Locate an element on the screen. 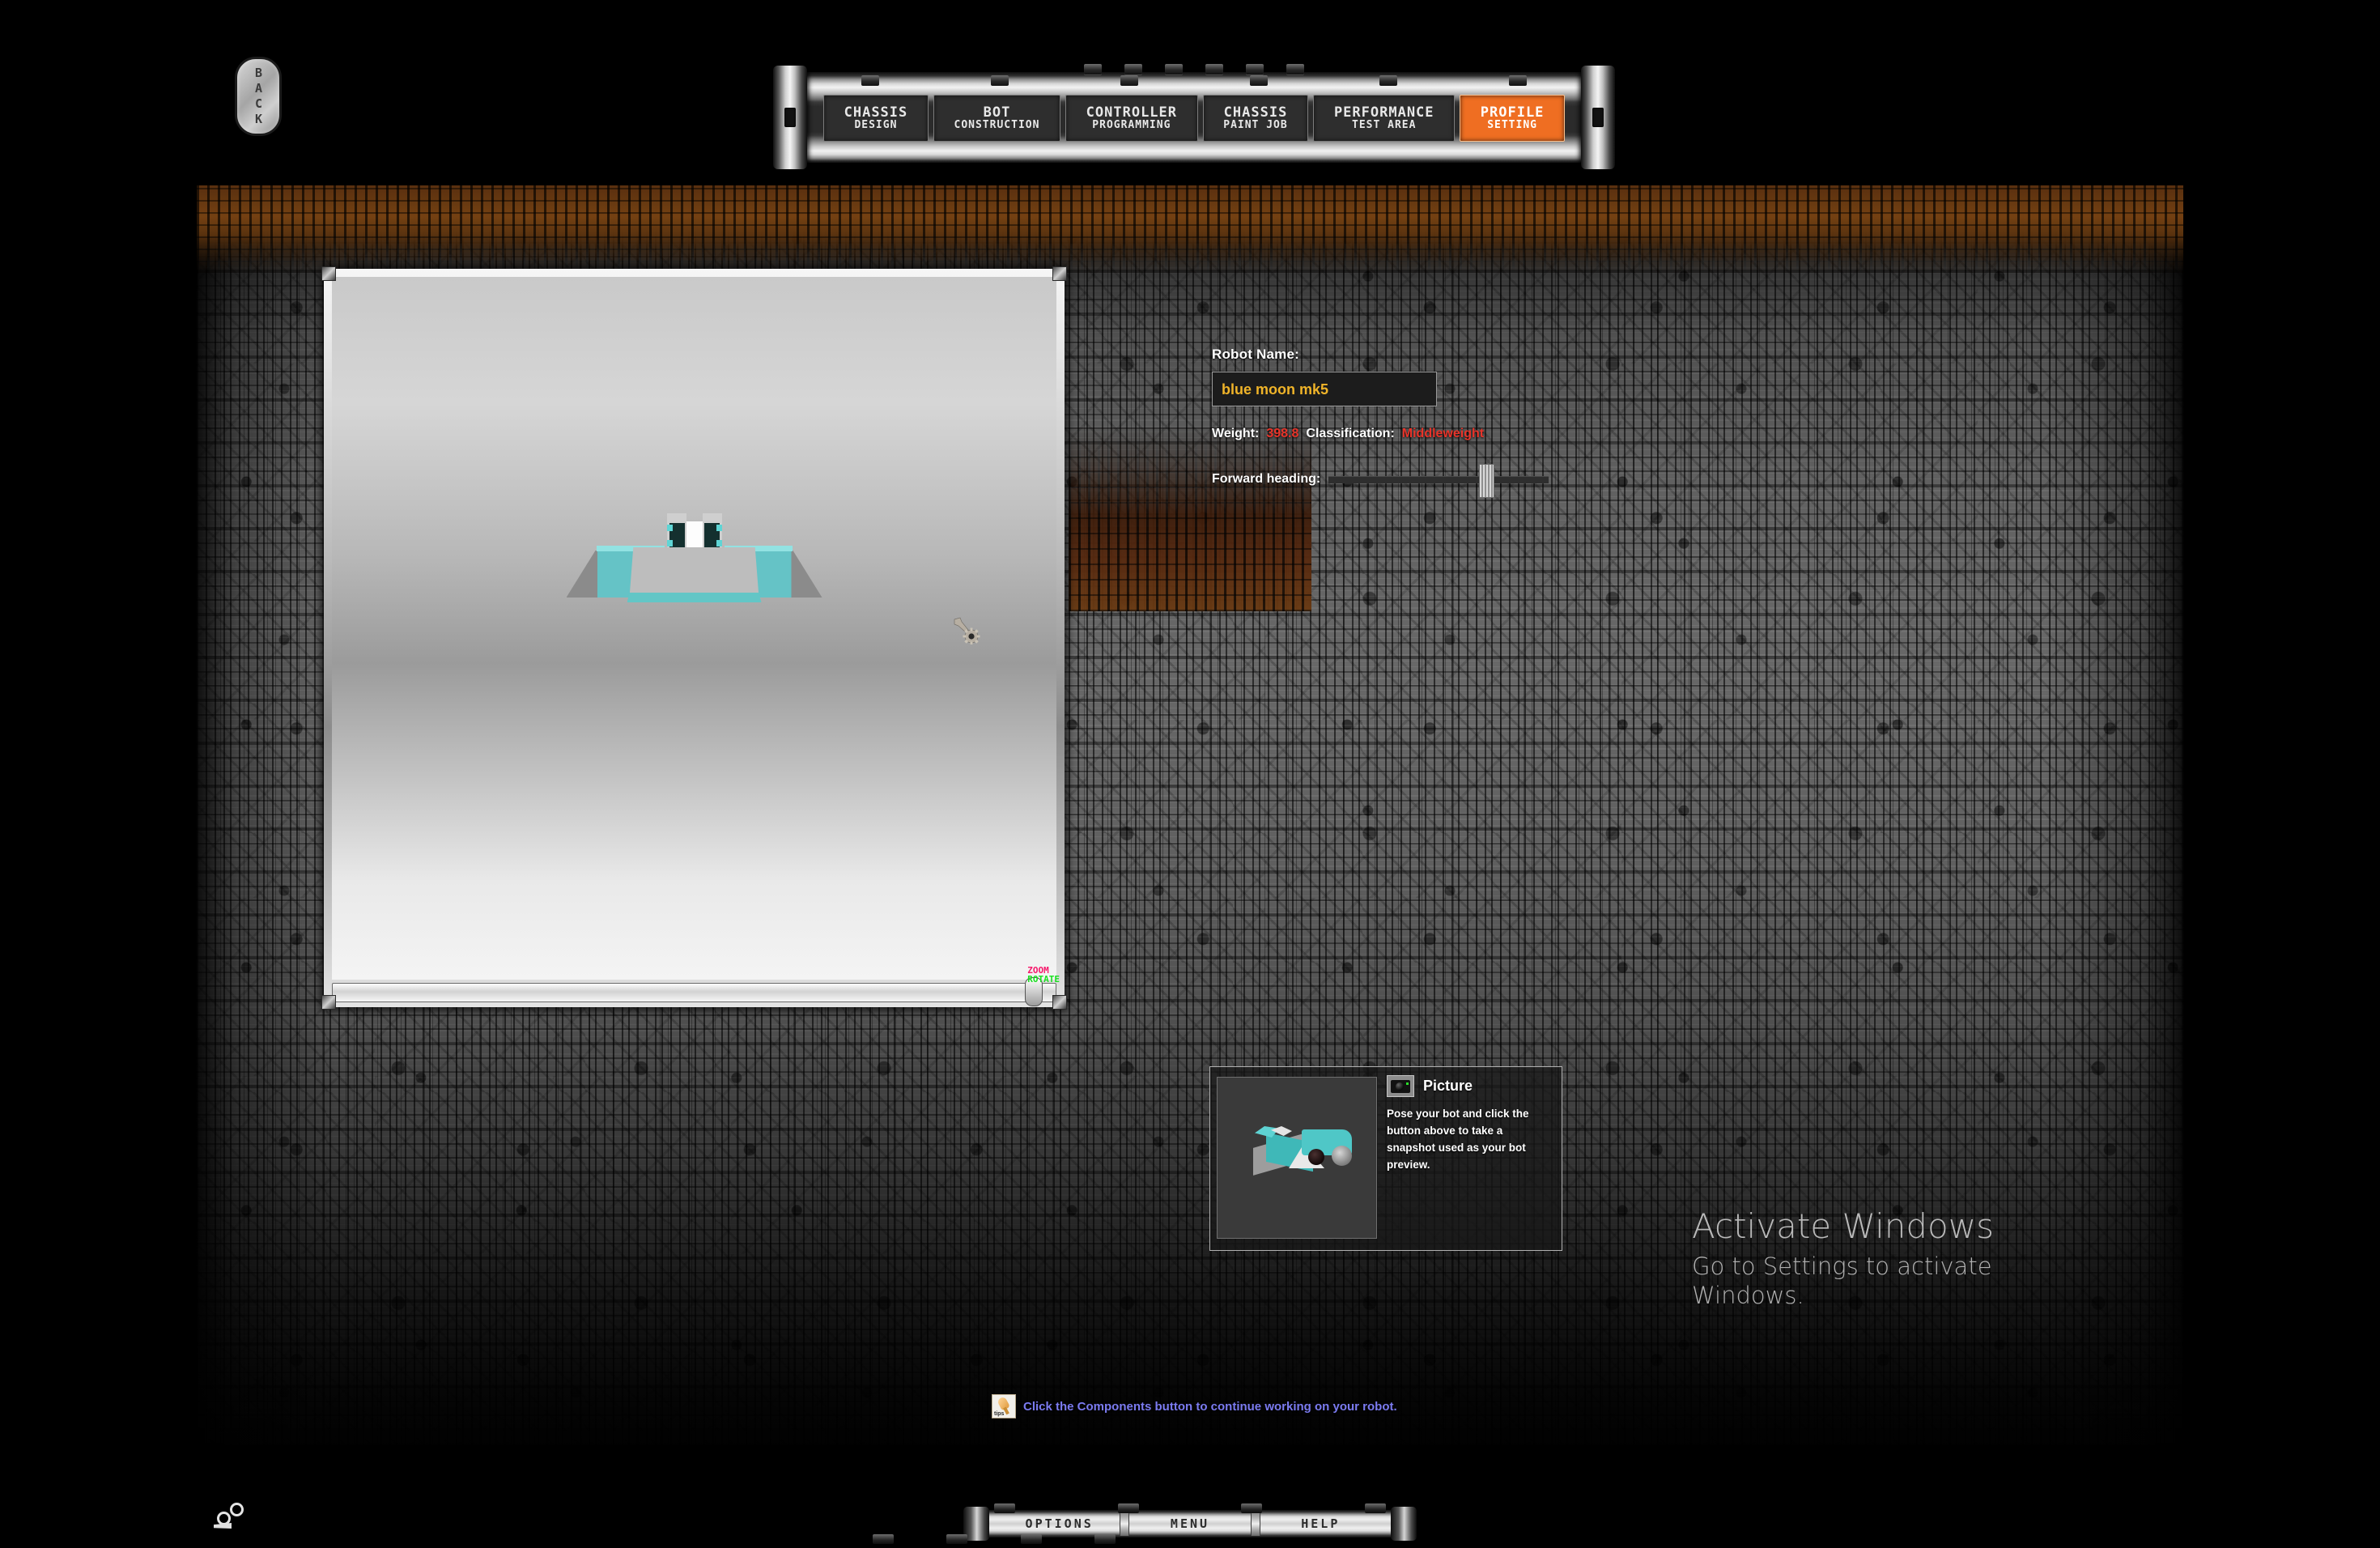  forward-heading-row: Forward heading: is located at coordinates (1382, 480).